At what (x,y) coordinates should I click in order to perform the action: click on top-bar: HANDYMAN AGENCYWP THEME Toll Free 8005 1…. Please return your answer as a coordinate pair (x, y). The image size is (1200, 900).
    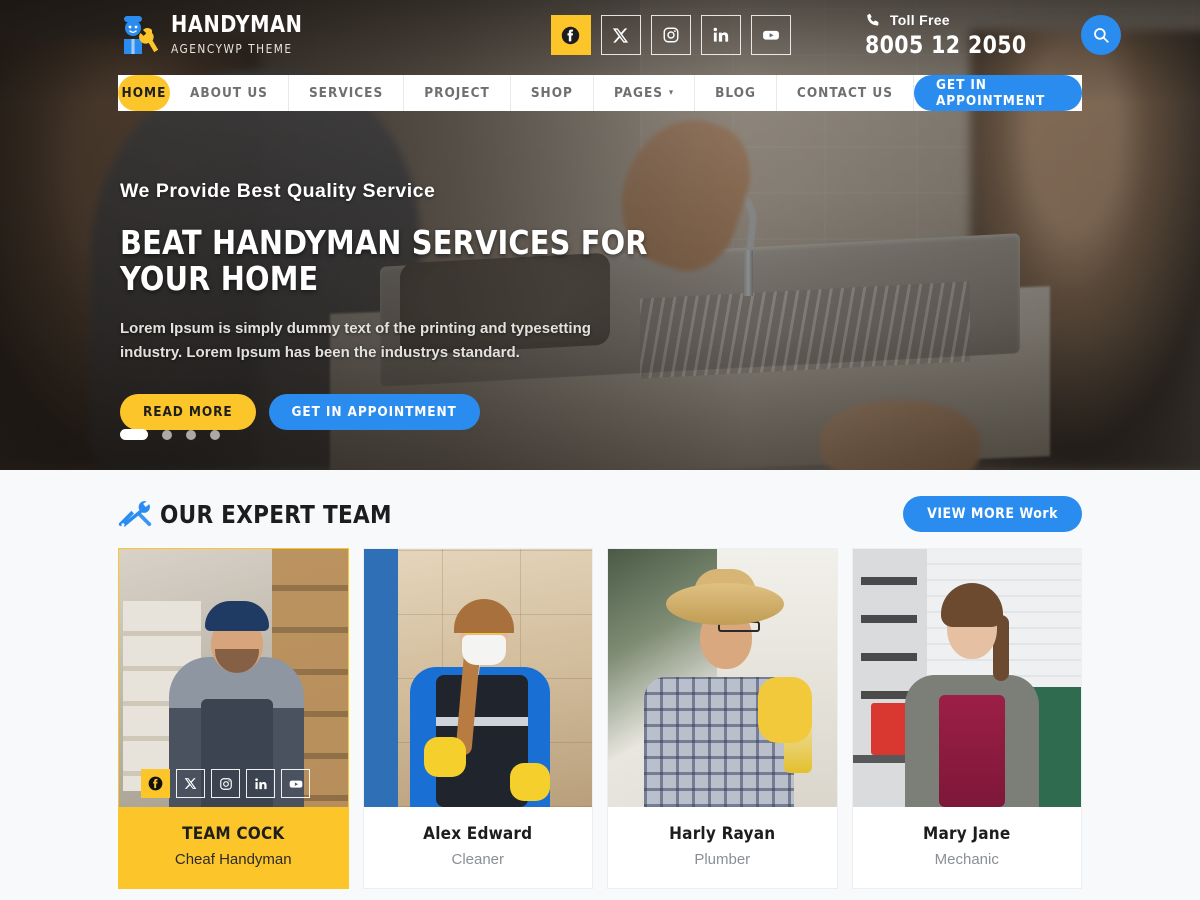
    Looking at the image, I should click on (600, 35).